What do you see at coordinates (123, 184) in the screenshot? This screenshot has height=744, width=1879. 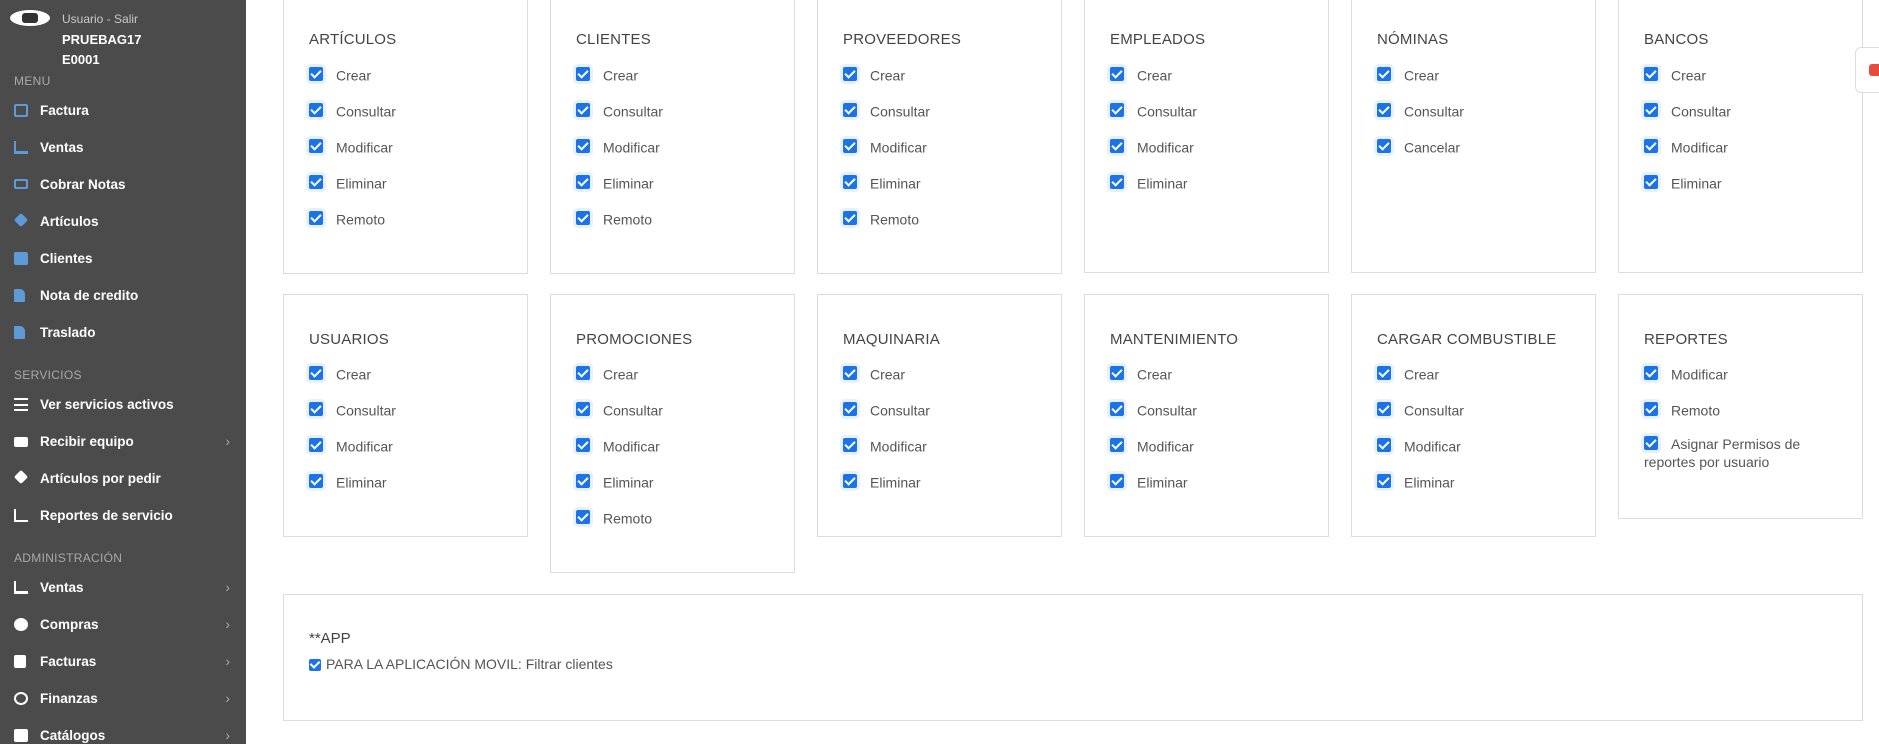 I see `sidebar-item-cobrar-notas: Cobrar Notas` at bounding box center [123, 184].